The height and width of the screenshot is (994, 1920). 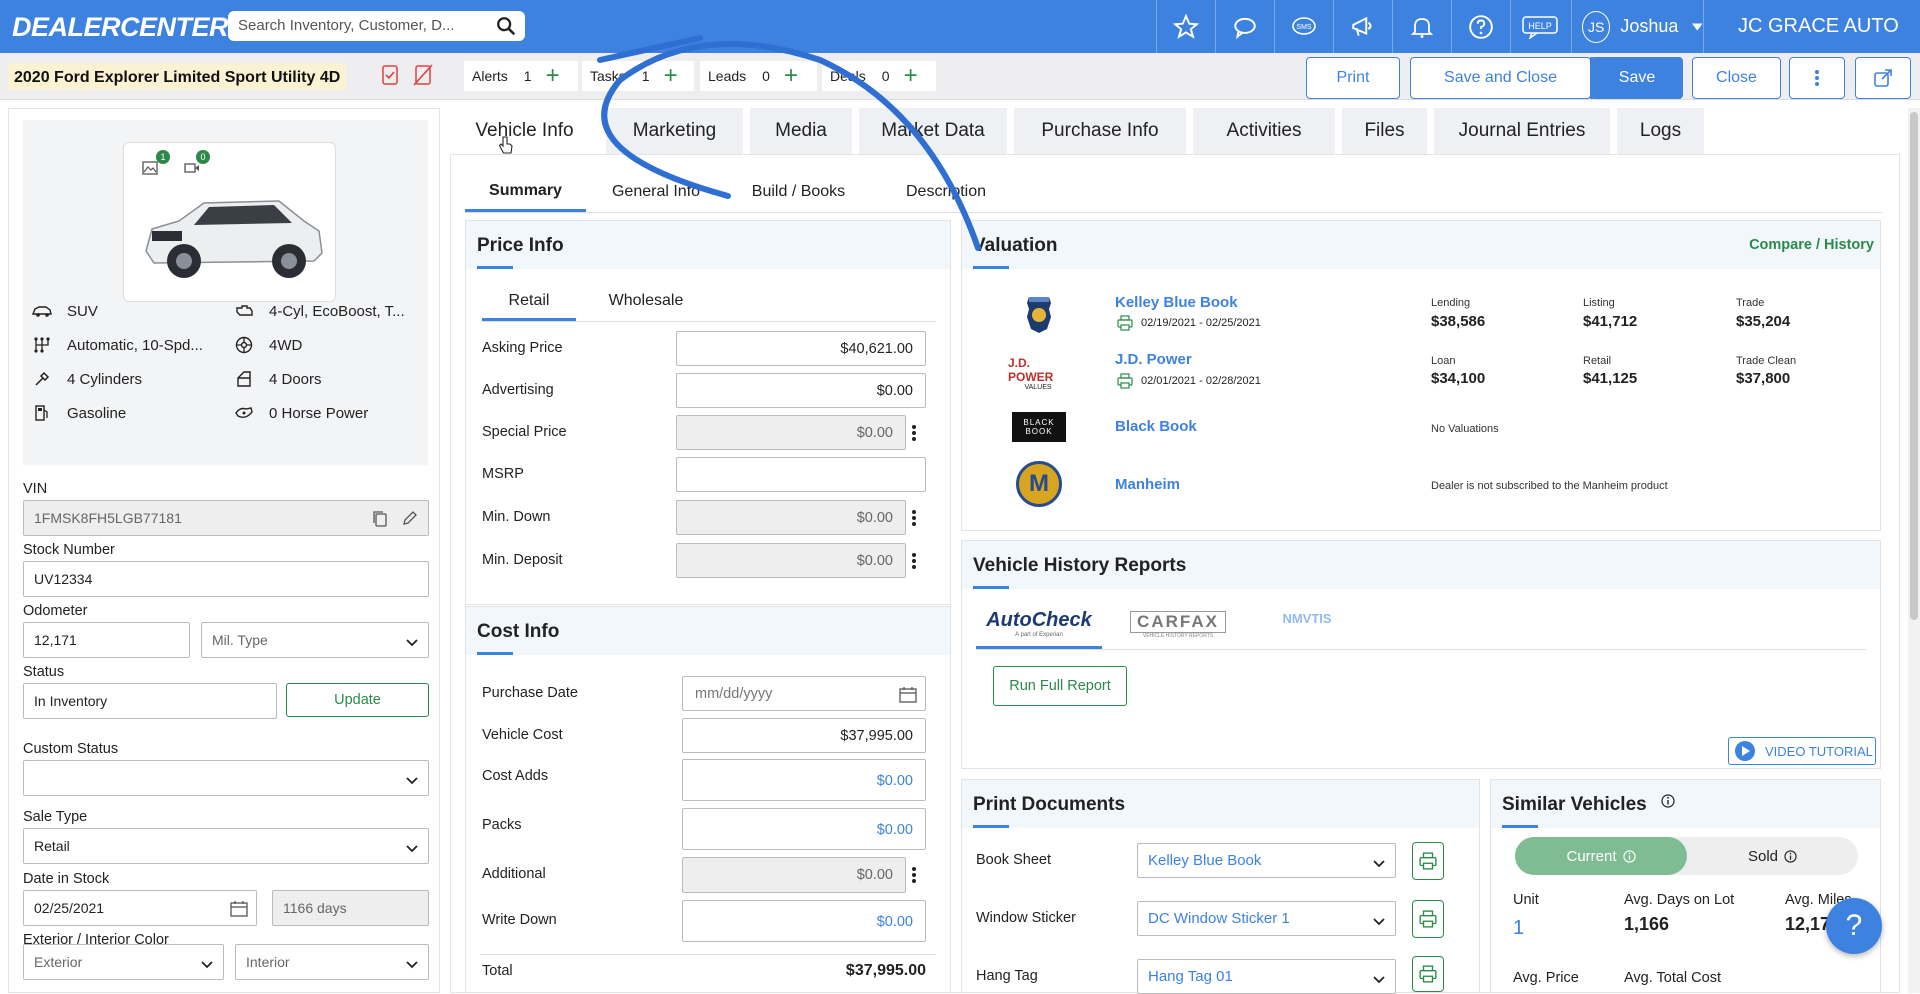 What do you see at coordinates (801, 131) in the screenshot?
I see `tab-media: Media` at bounding box center [801, 131].